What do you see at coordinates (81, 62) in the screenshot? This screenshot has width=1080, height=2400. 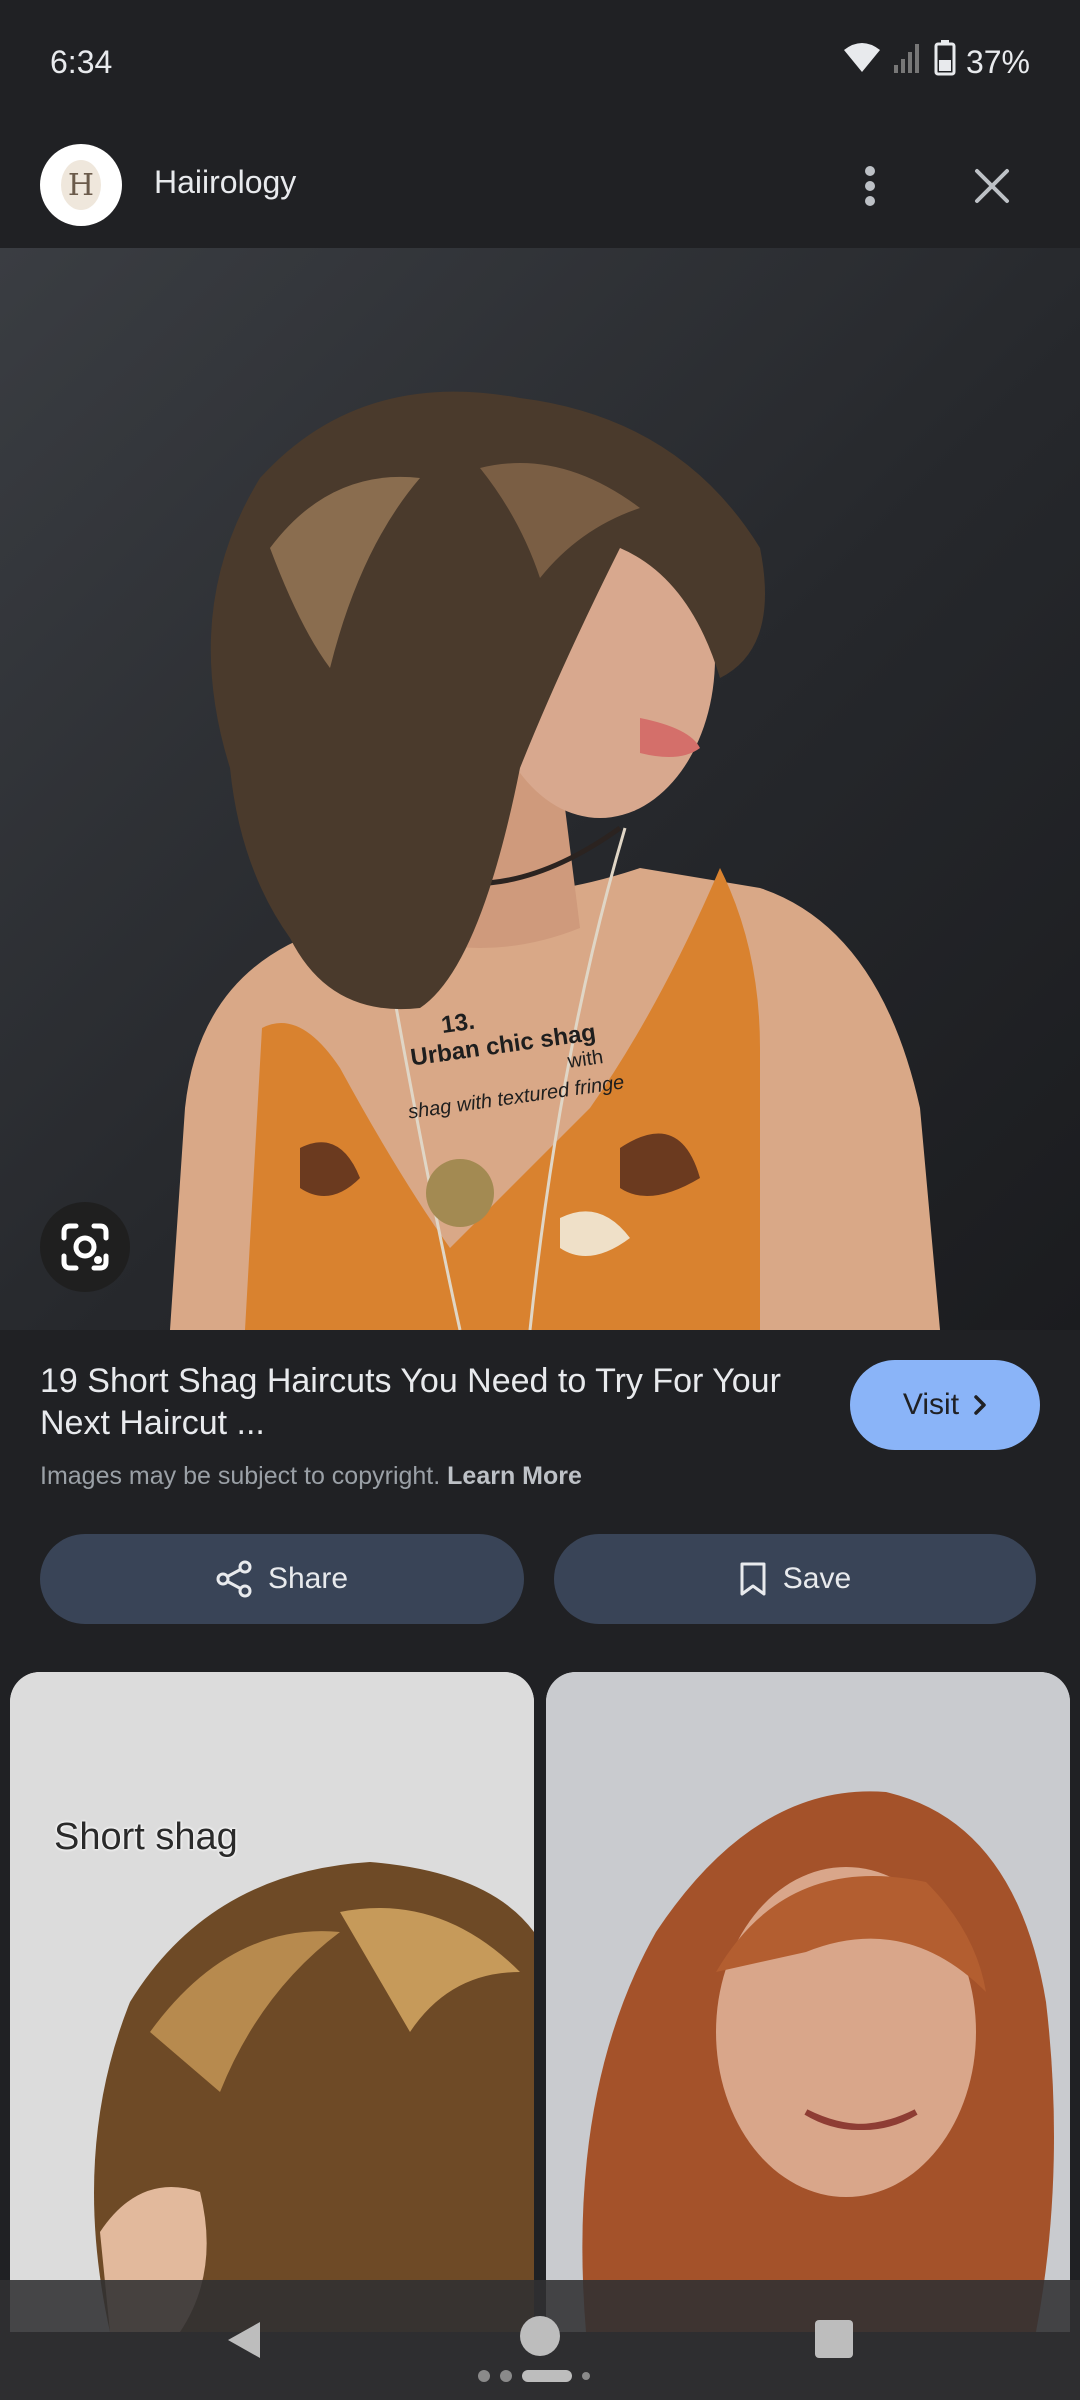 I see `status-time: 6:34` at bounding box center [81, 62].